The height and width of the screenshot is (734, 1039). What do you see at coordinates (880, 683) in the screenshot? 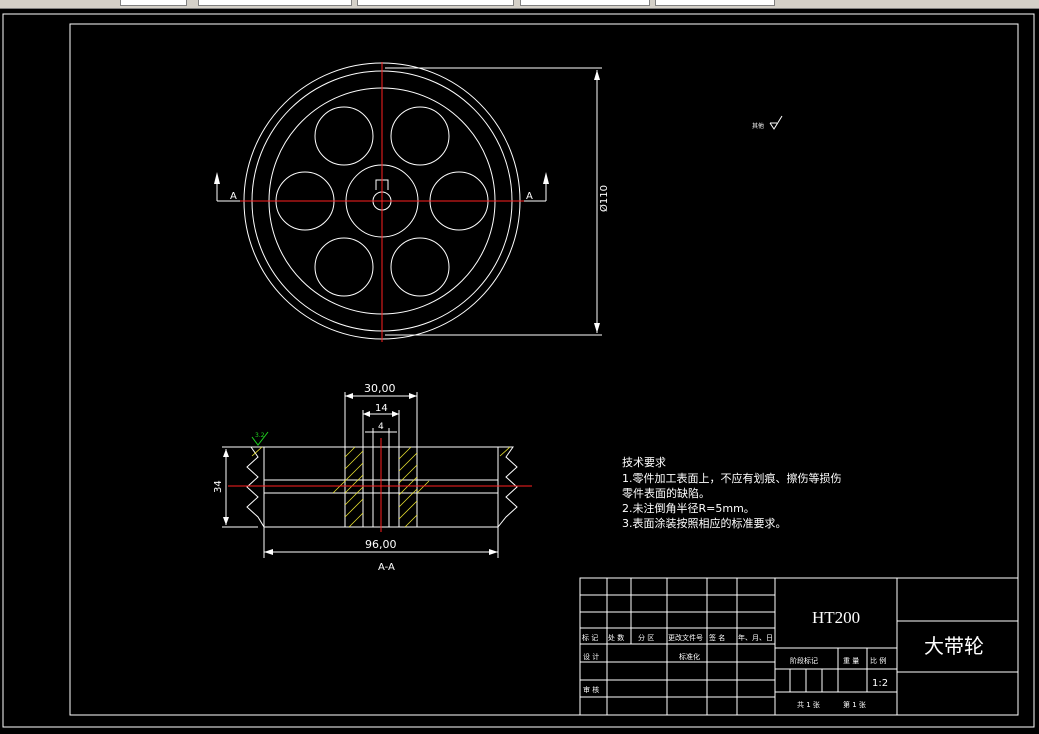
I see `scale-value: 1:2` at bounding box center [880, 683].